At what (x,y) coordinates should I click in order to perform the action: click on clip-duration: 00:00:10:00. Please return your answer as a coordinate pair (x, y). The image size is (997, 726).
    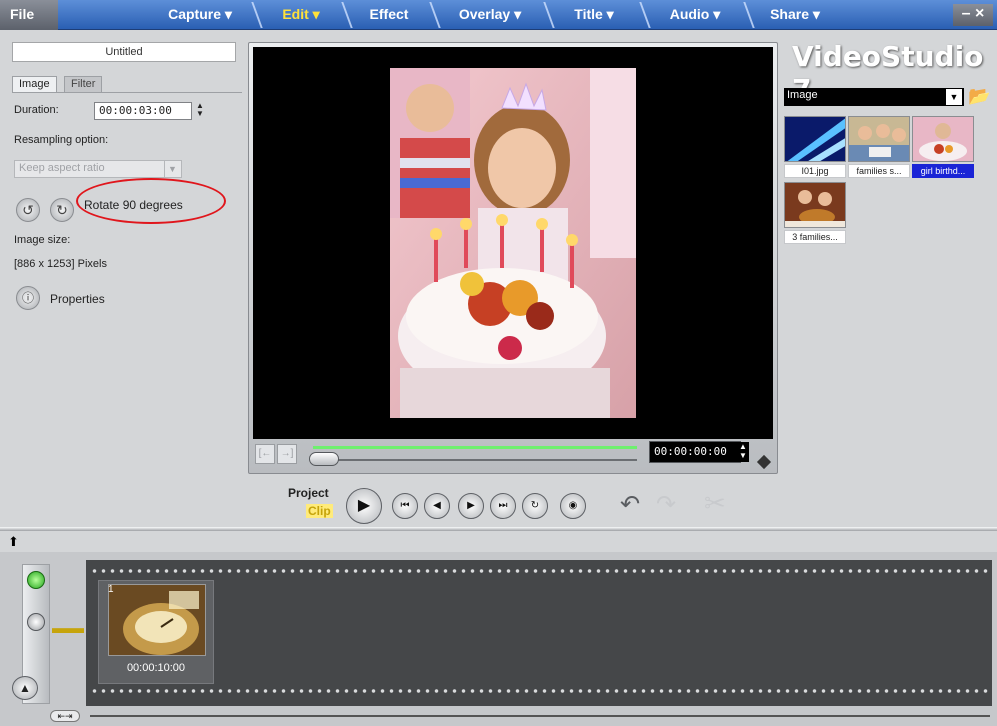
    Looking at the image, I should click on (156, 668).